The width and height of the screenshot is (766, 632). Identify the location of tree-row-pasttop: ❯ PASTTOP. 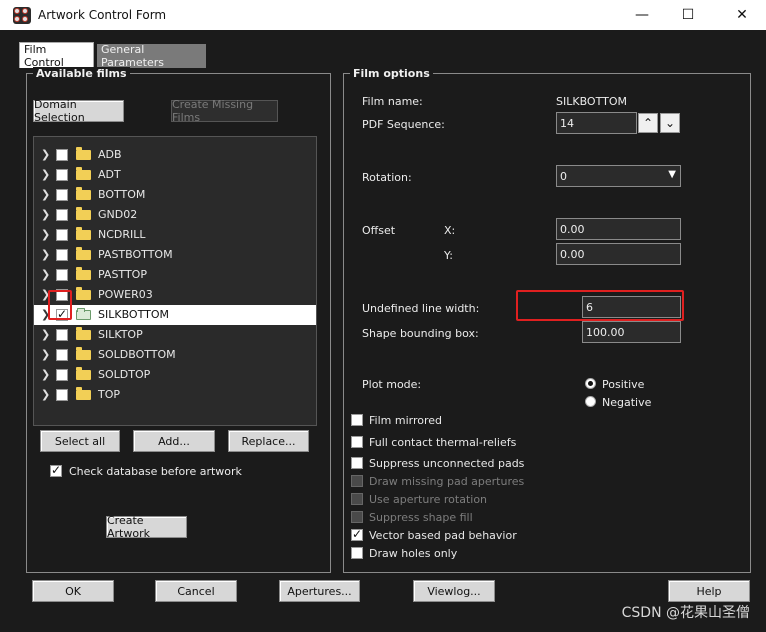
(175, 275).